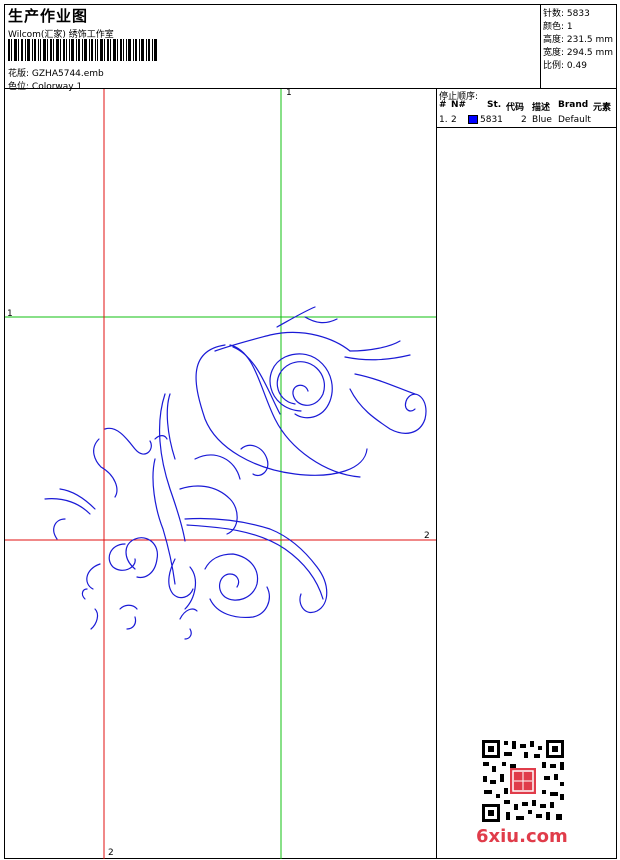 The width and height of the screenshot is (620, 860). I want to click on row-index: 1., so click(443, 120).